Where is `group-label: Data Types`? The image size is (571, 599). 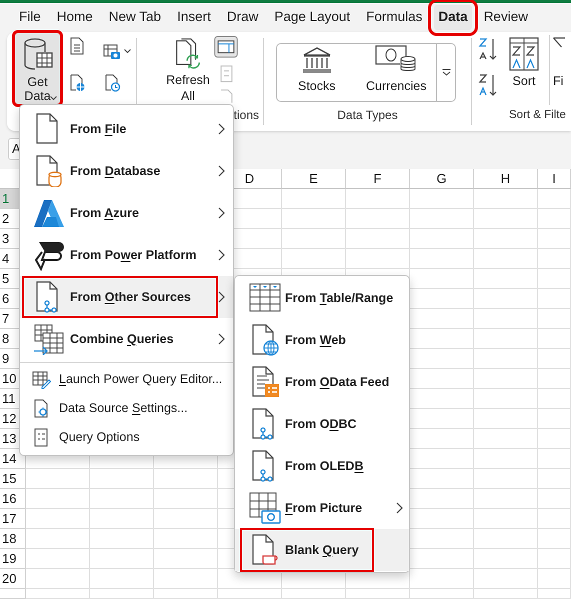
group-label: Data Types is located at coordinates (367, 115).